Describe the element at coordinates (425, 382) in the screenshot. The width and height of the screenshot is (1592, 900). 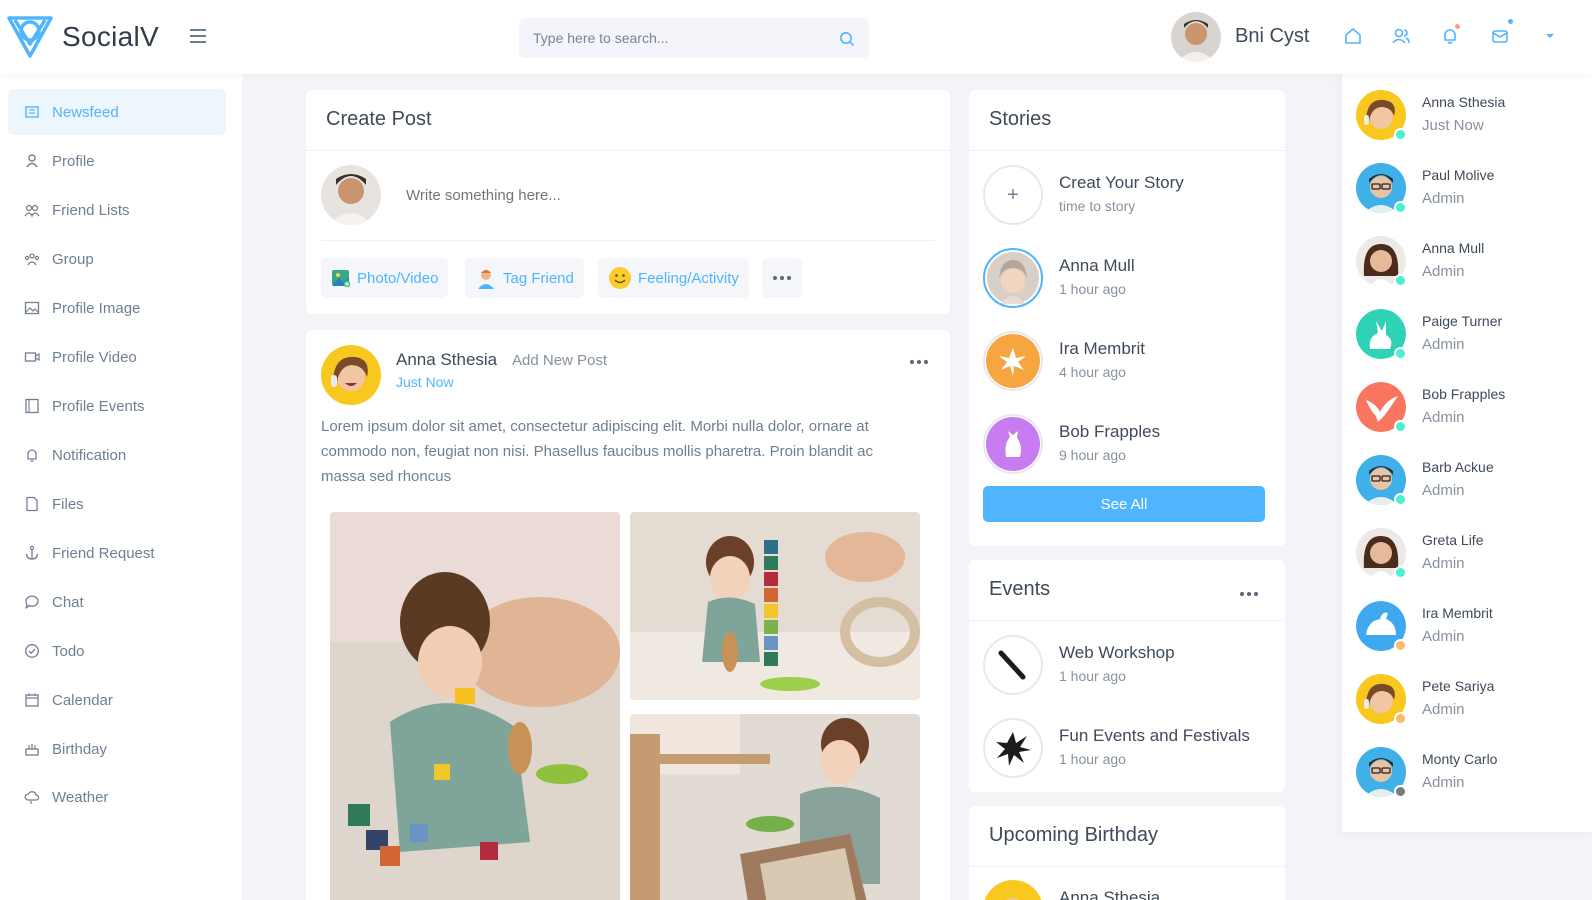
I see `post-time: Just Now` at that location.